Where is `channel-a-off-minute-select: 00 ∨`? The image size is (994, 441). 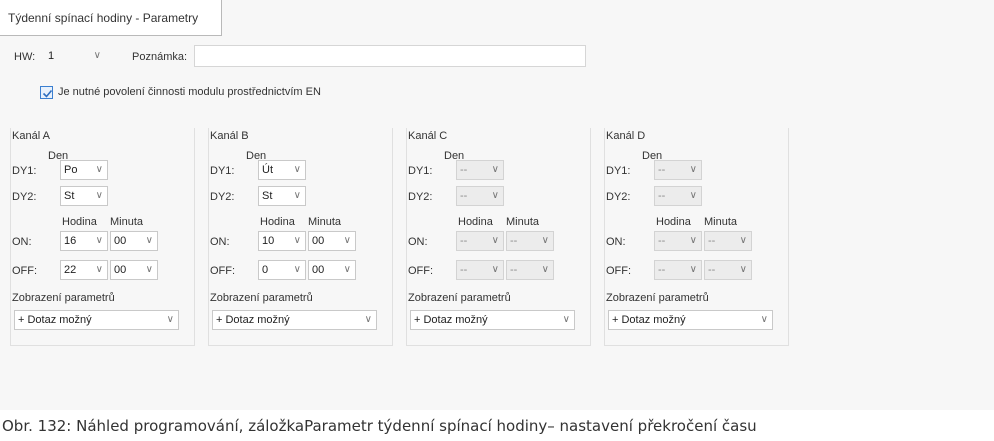 channel-a-off-minute-select: 00 ∨ is located at coordinates (134, 270).